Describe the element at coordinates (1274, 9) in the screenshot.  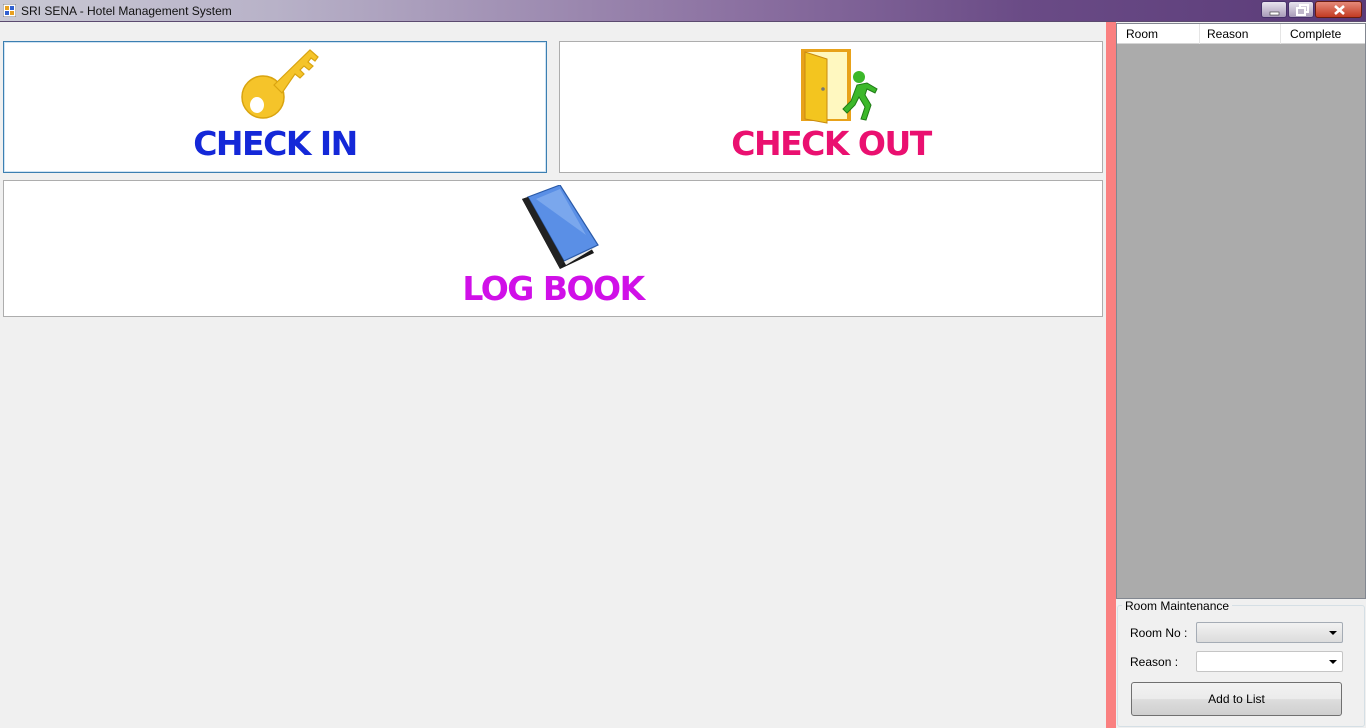
I see `minimize-button` at that location.